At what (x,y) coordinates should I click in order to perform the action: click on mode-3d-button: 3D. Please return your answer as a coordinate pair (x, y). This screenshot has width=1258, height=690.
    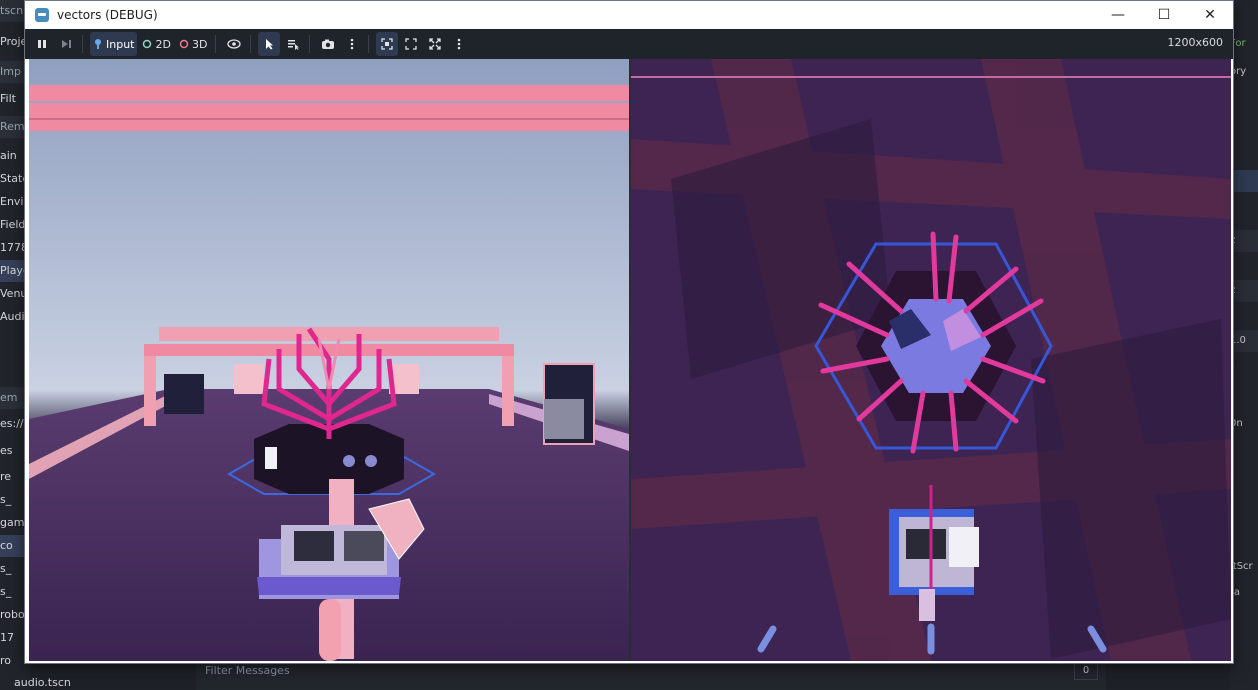
    Looking at the image, I should click on (193, 44).